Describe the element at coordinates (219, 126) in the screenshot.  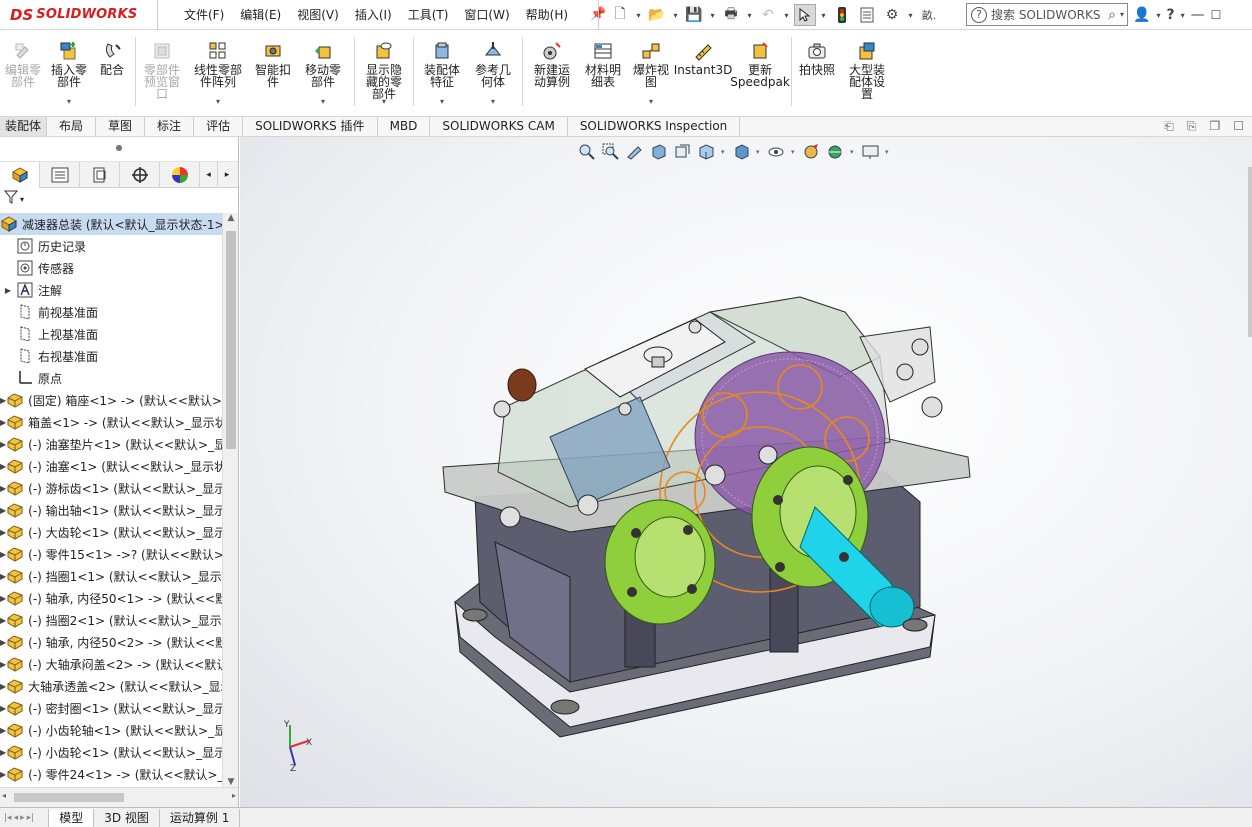
I see `tab-4: 评估` at that location.